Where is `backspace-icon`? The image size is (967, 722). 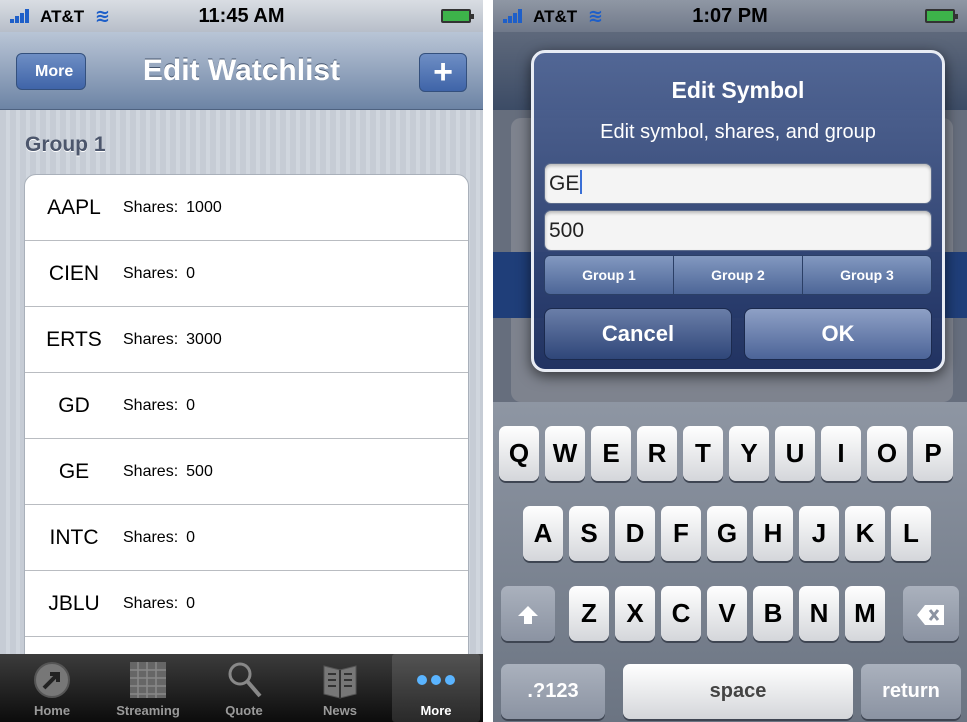 backspace-icon is located at coordinates (930, 615).